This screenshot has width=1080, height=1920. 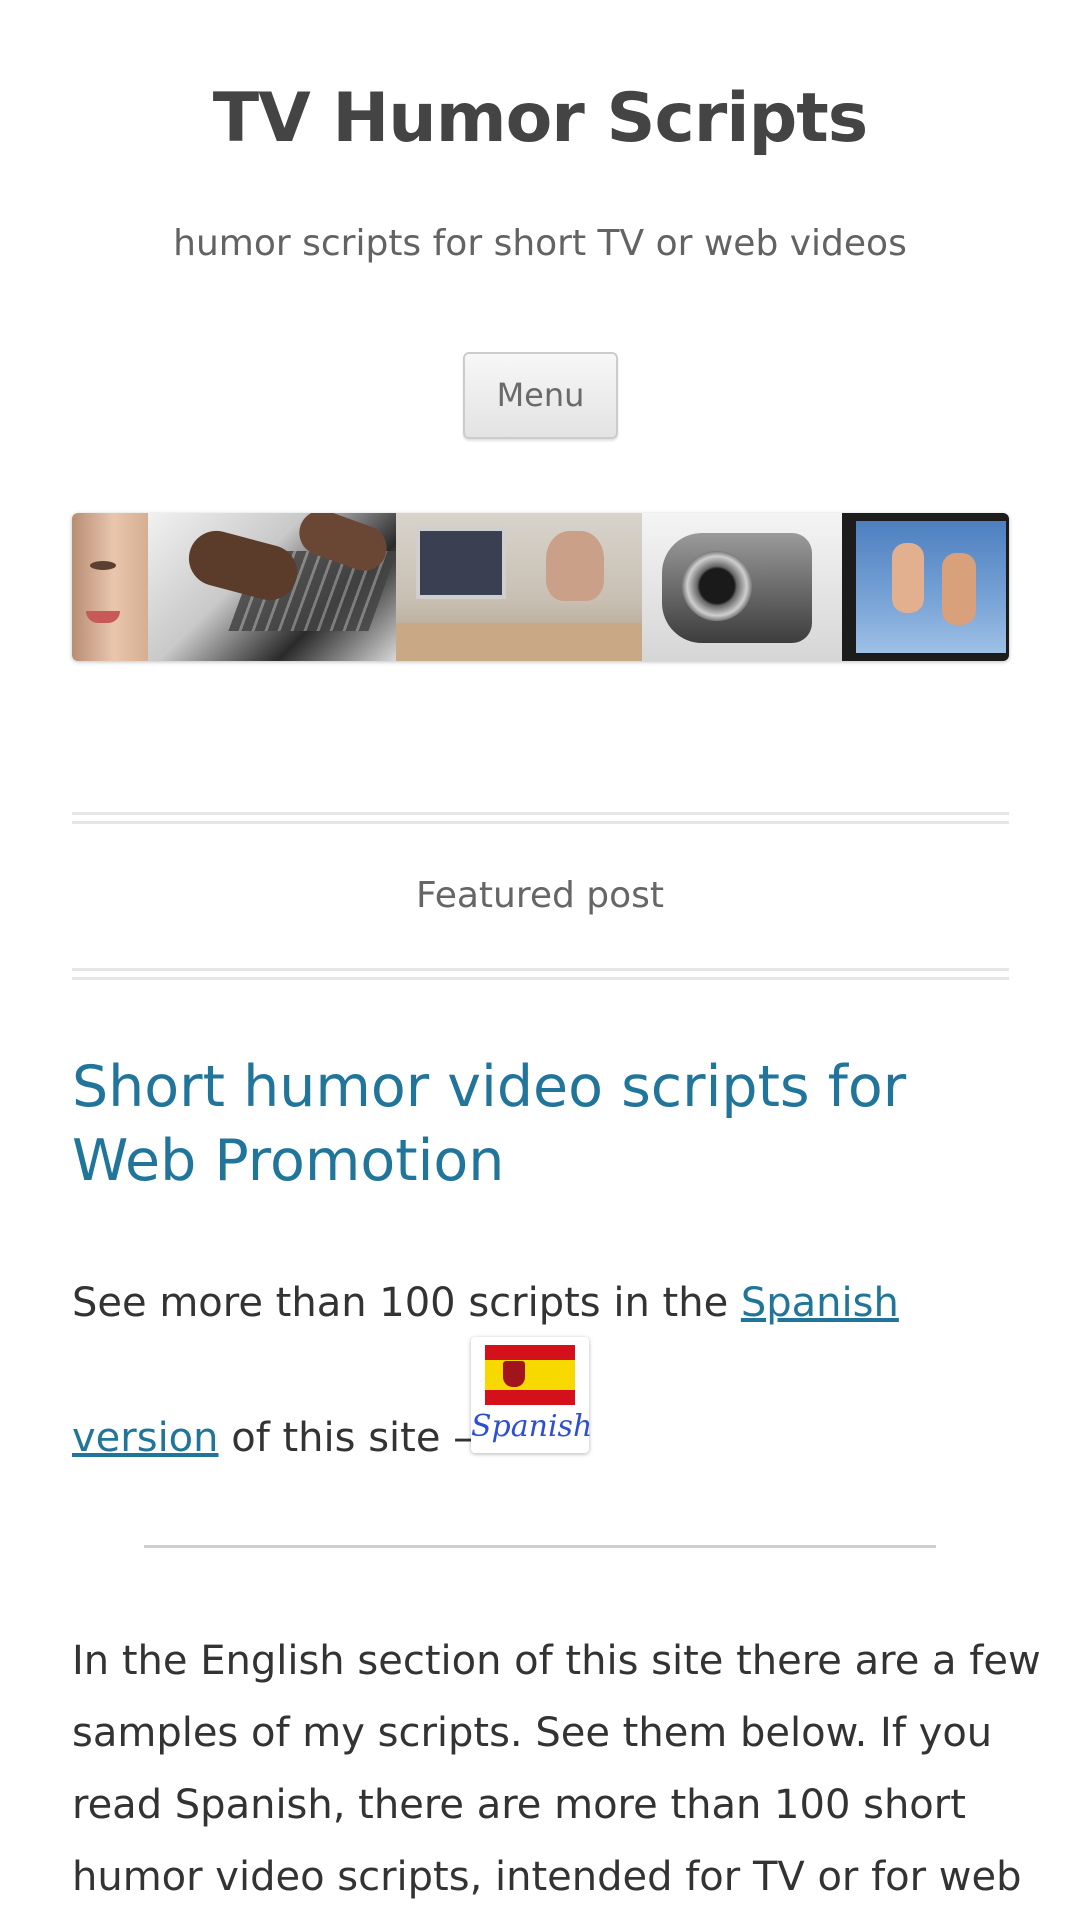 What do you see at coordinates (540, 243) in the screenshot?
I see `site-tagline: humor scripts for short TV or web videos` at bounding box center [540, 243].